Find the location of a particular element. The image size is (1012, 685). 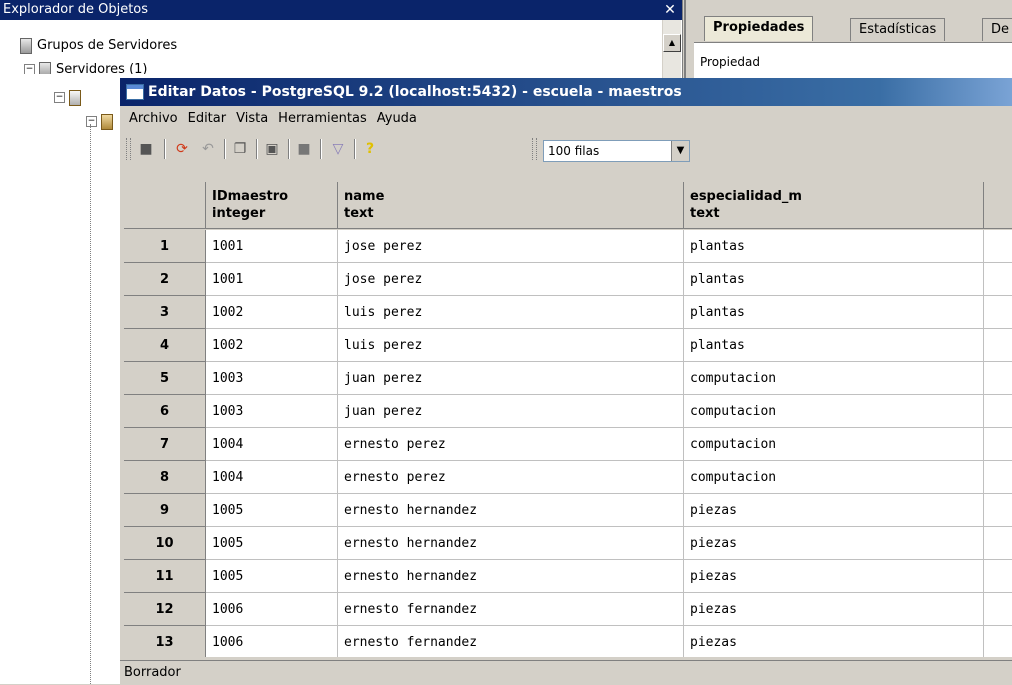

undo-icon: ↶ is located at coordinates (208, 149).